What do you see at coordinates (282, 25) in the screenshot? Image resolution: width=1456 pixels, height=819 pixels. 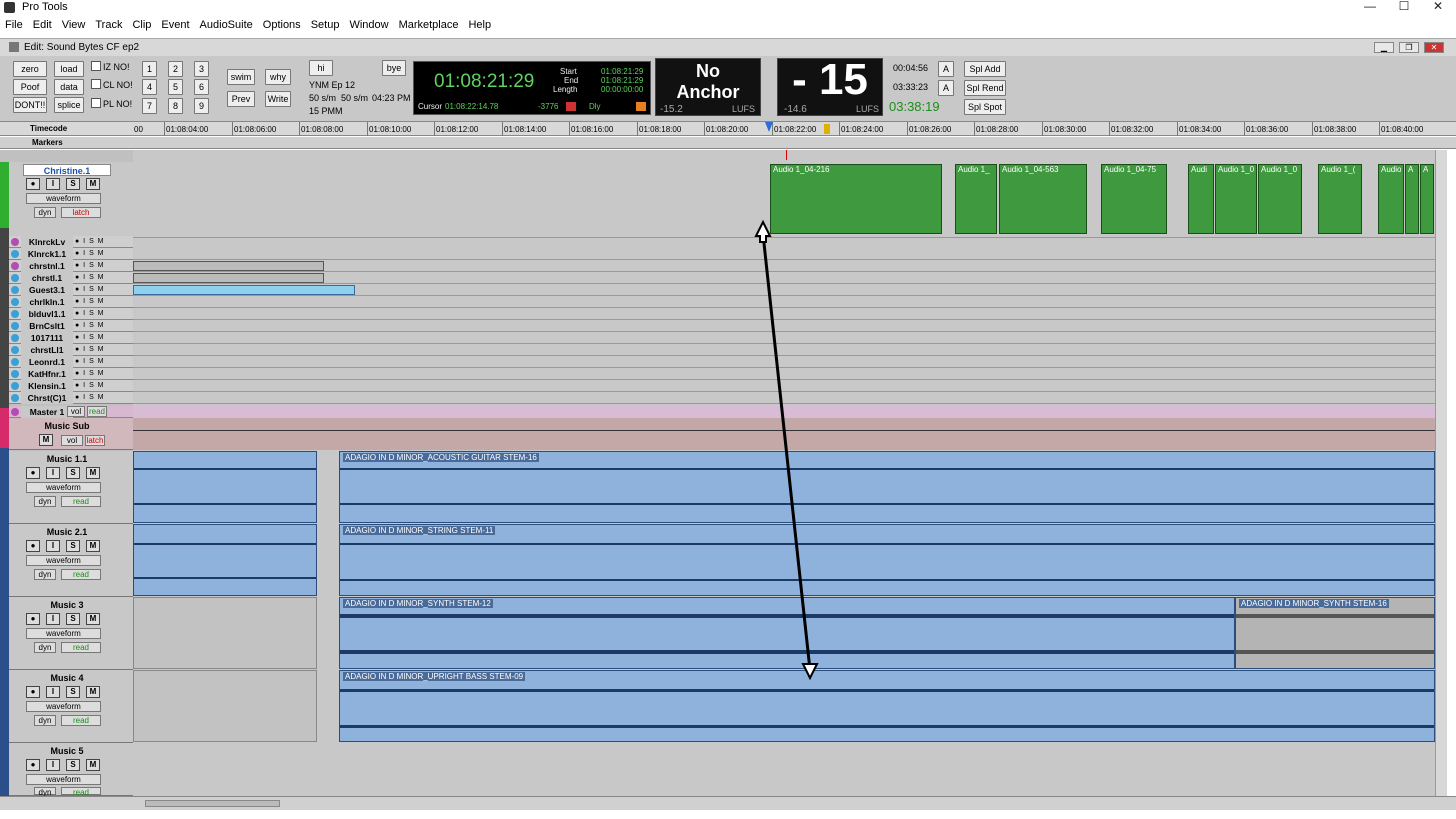 I see `menu-options: Options` at bounding box center [282, 25].